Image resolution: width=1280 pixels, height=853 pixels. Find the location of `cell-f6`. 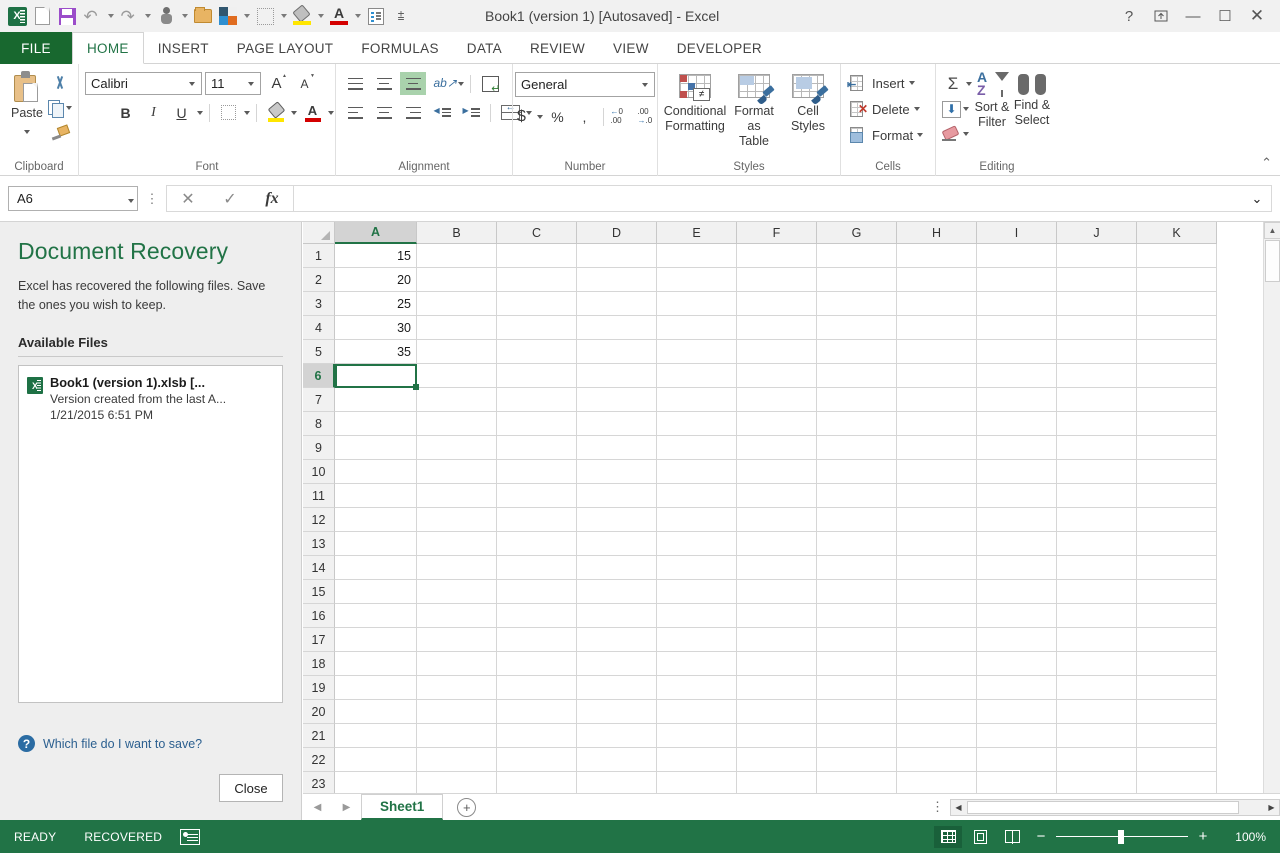

cell-f6 is located at coordinates (777, 376).